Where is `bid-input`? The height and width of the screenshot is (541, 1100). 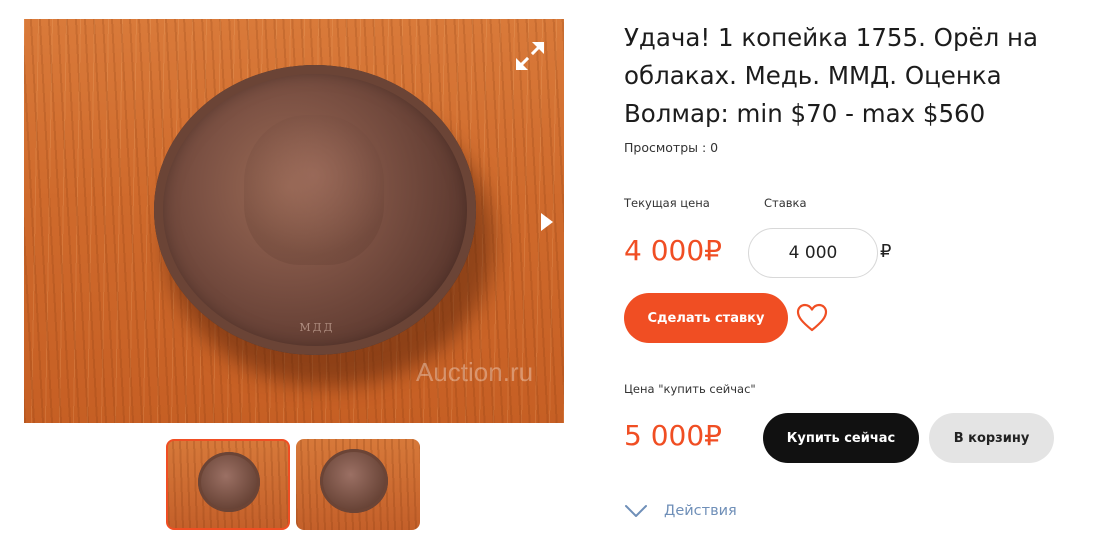 bid-input is located at coordinates (813, 253).